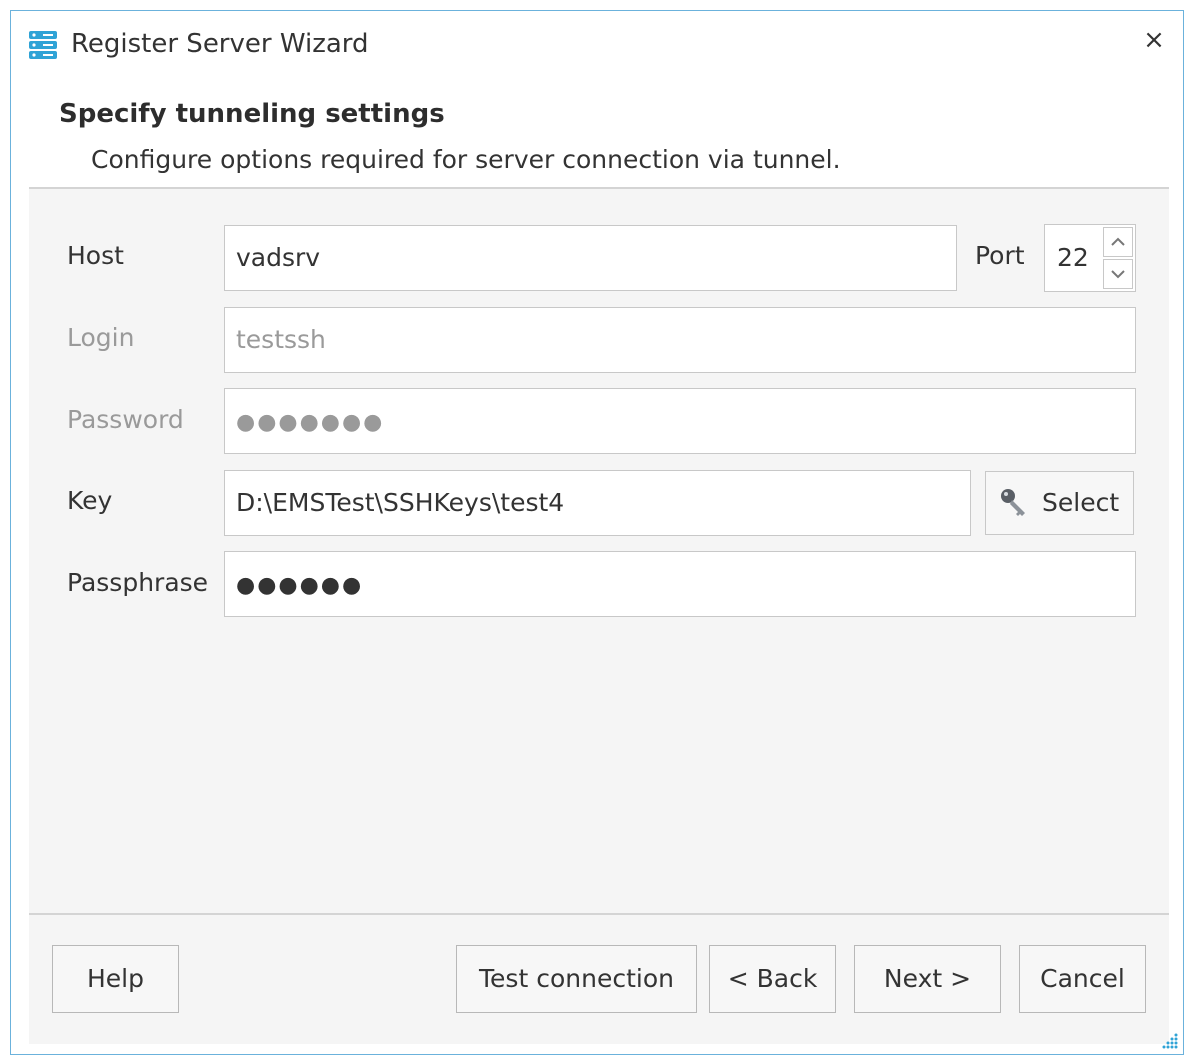  Describe the element at coordinates (1154, 40) in the screenshot. I see `close-button: ×` at that location.